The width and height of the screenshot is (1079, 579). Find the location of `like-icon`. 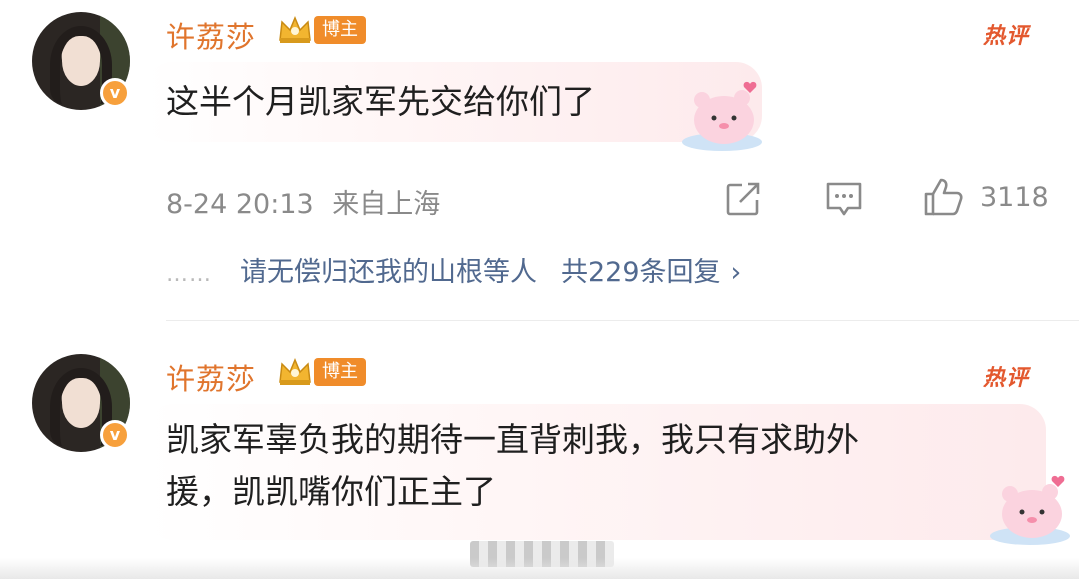

like-icon is located at coordinates (943, 197).